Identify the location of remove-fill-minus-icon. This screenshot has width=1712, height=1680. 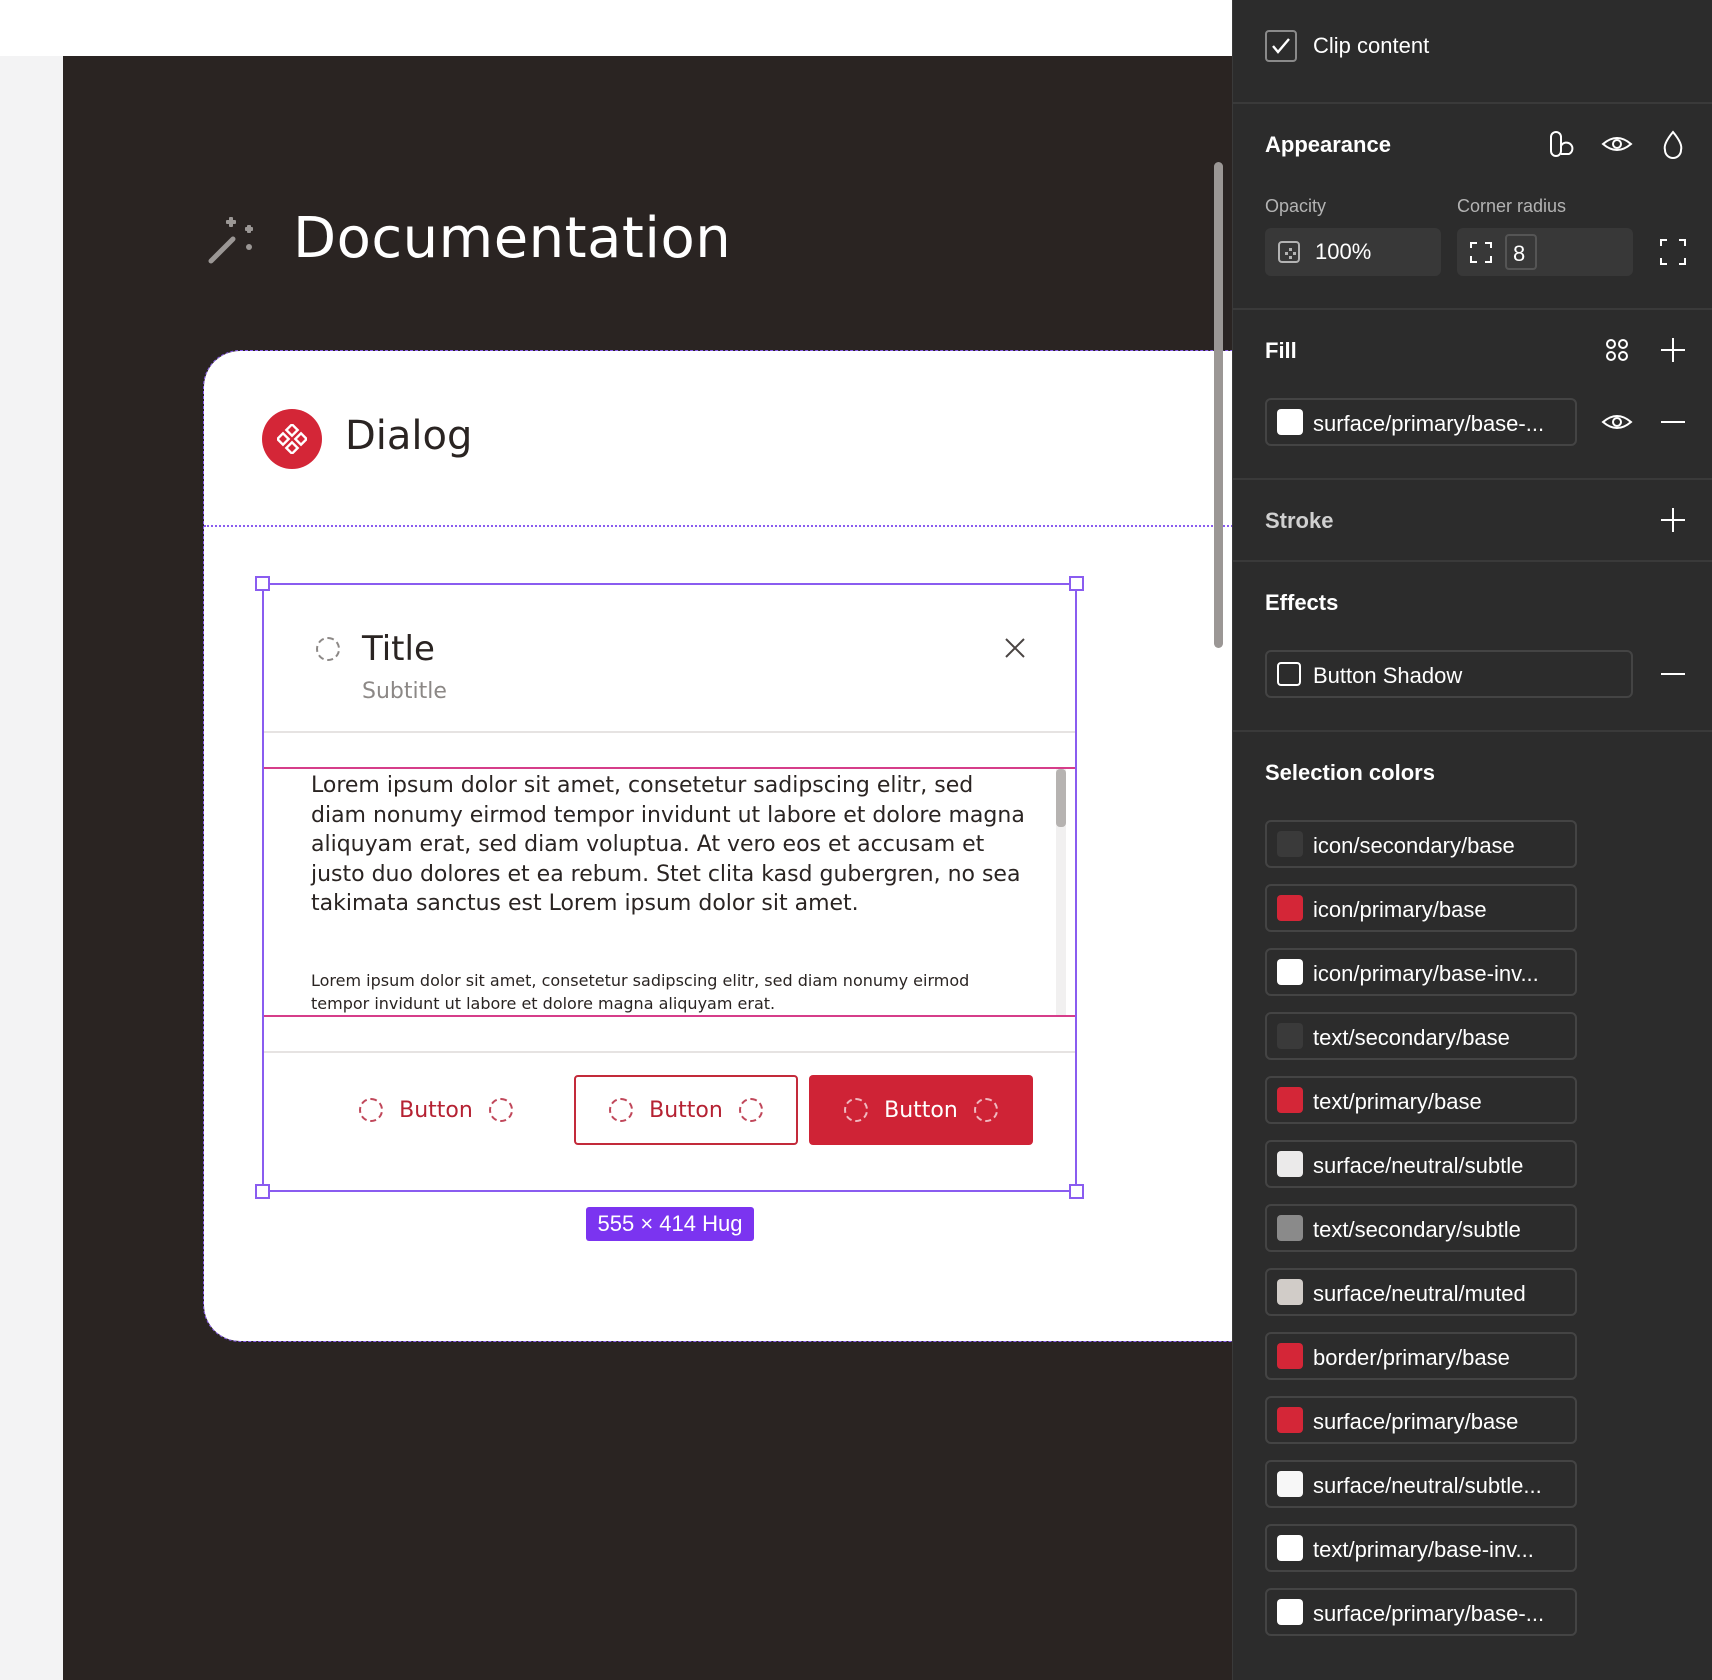
(1673, 422).